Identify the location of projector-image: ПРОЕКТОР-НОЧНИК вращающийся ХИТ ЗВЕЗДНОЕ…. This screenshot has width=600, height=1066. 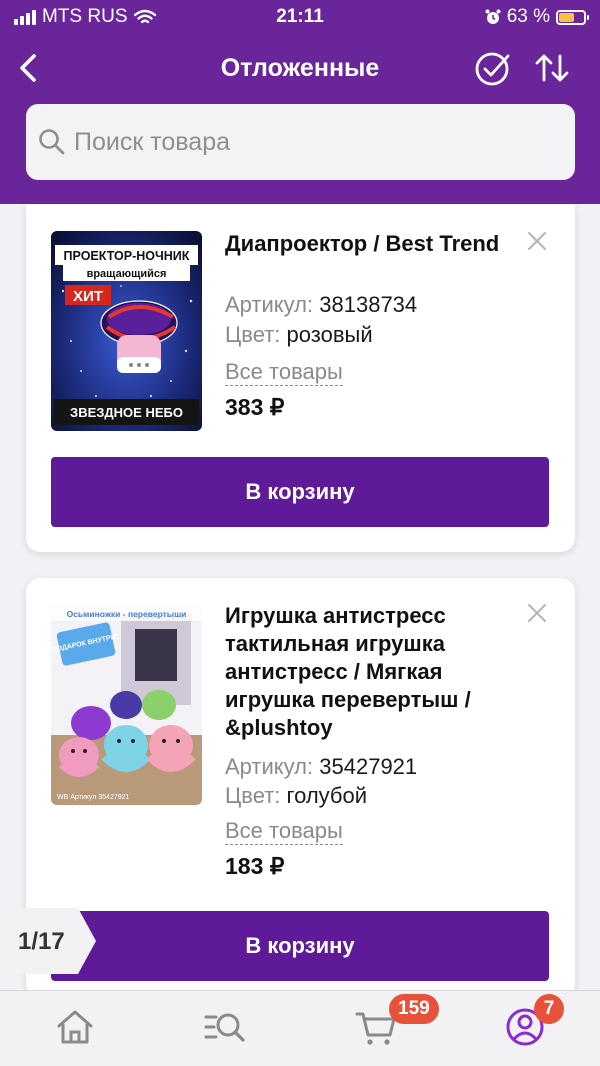
(126, 331).